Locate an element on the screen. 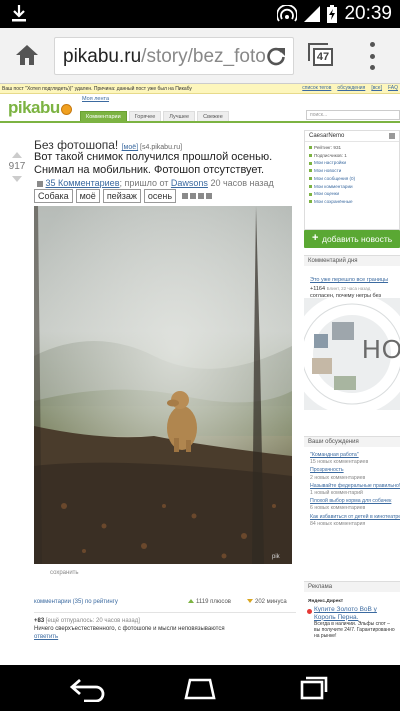  logo-text: pikabu is located at coordinates (34, 107).